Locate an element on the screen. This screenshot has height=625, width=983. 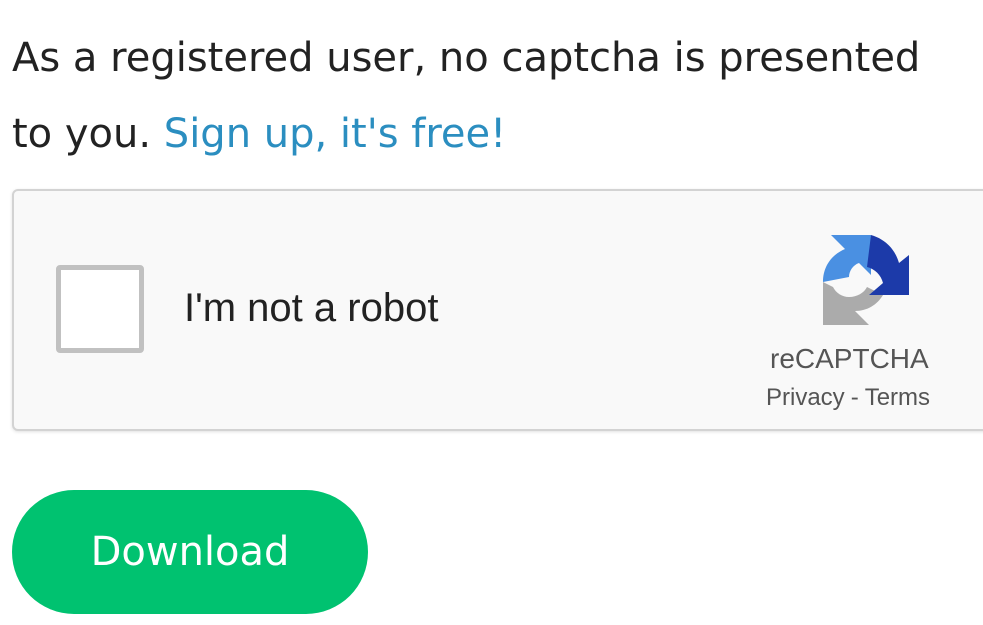
recaptcha-footer-links: Privacy - Terms is located at coordinates (848, 398).